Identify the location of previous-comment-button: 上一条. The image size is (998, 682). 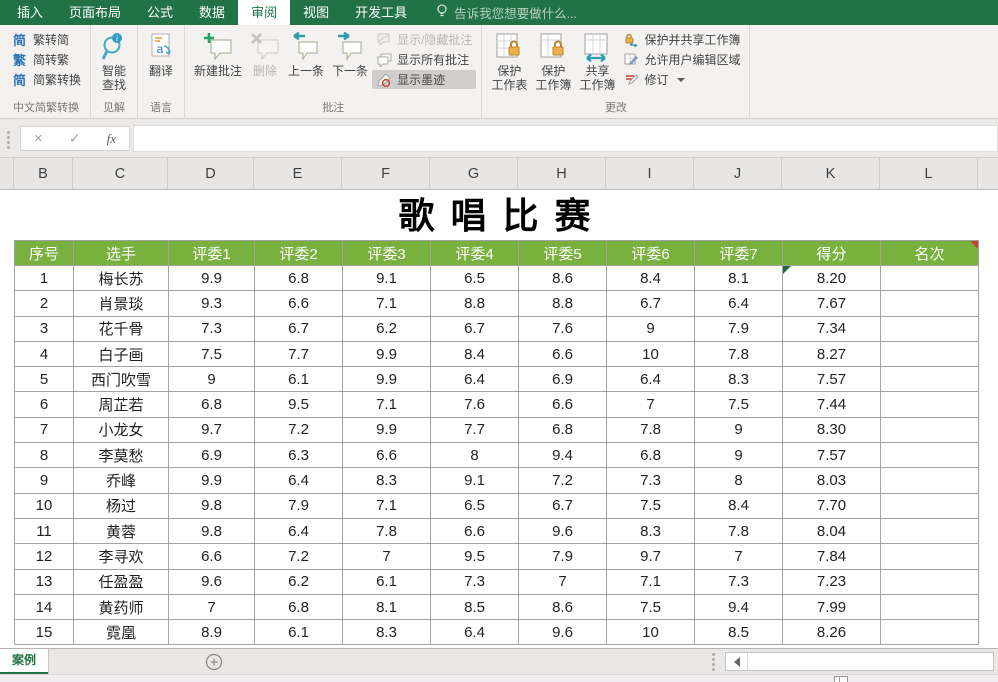
(306, 64).